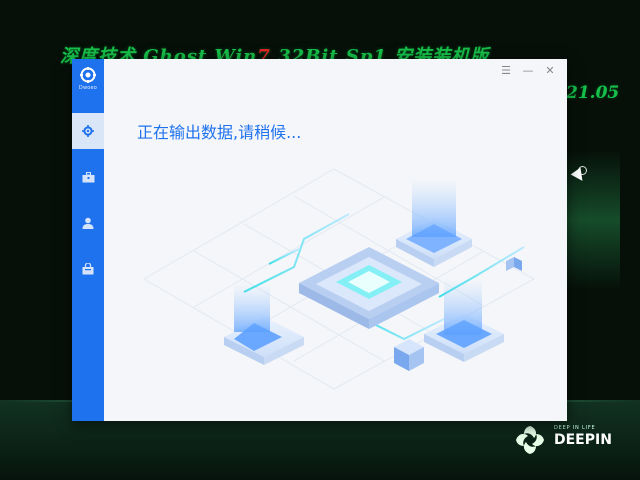 This screenshot has height=480, width=640. What do you see at coordinates (264, 324) in the screenshot?
I see `left-block` at bounding box center [264, 324].